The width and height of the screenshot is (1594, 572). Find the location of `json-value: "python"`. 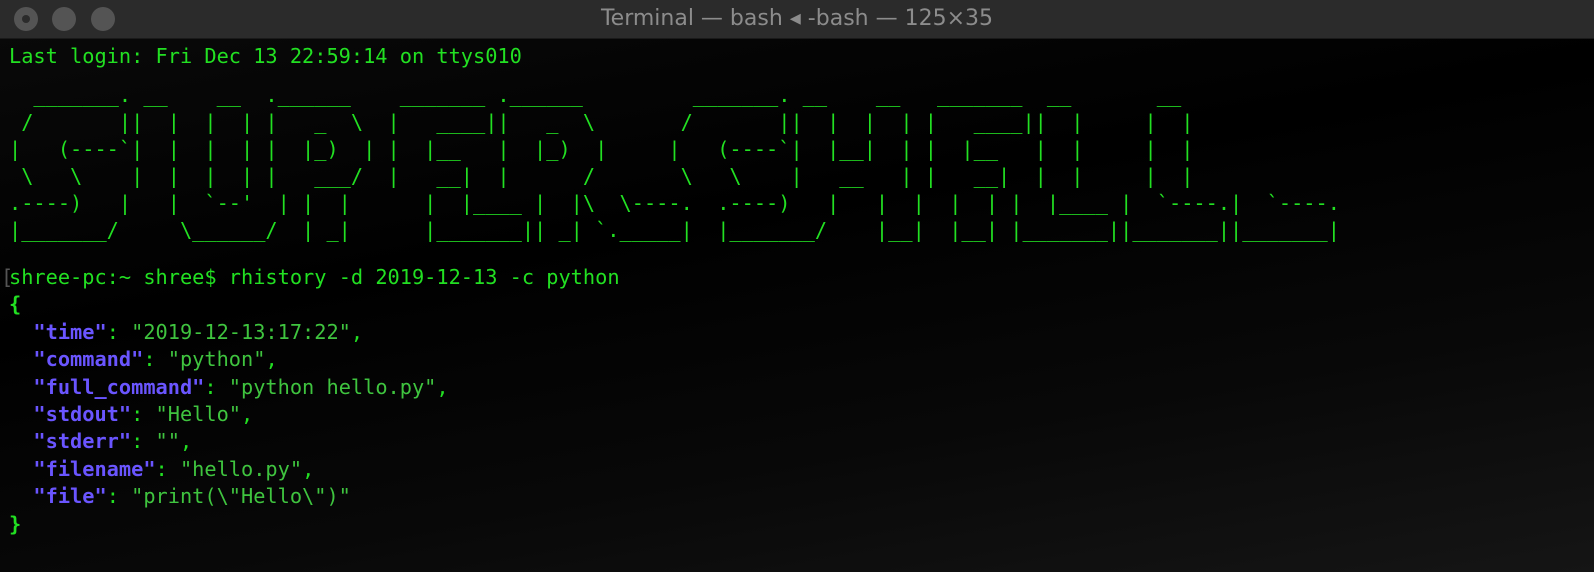

json-value: "python" is located at coordinates (216, 359).